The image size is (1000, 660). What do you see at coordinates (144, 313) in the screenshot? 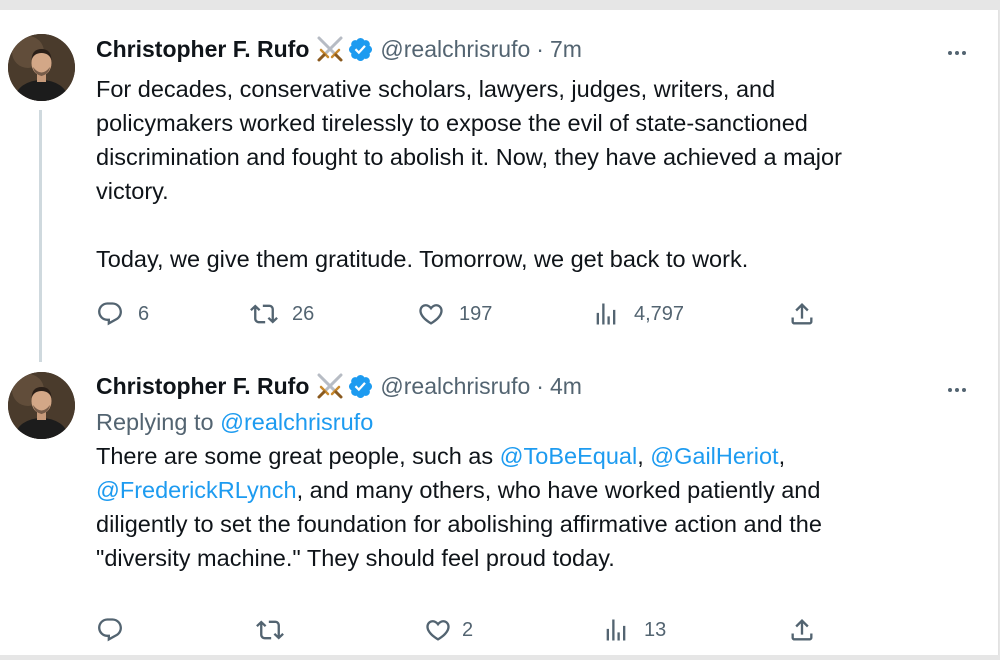
I see `reply-count: 6` at bounding box center [144, 313].